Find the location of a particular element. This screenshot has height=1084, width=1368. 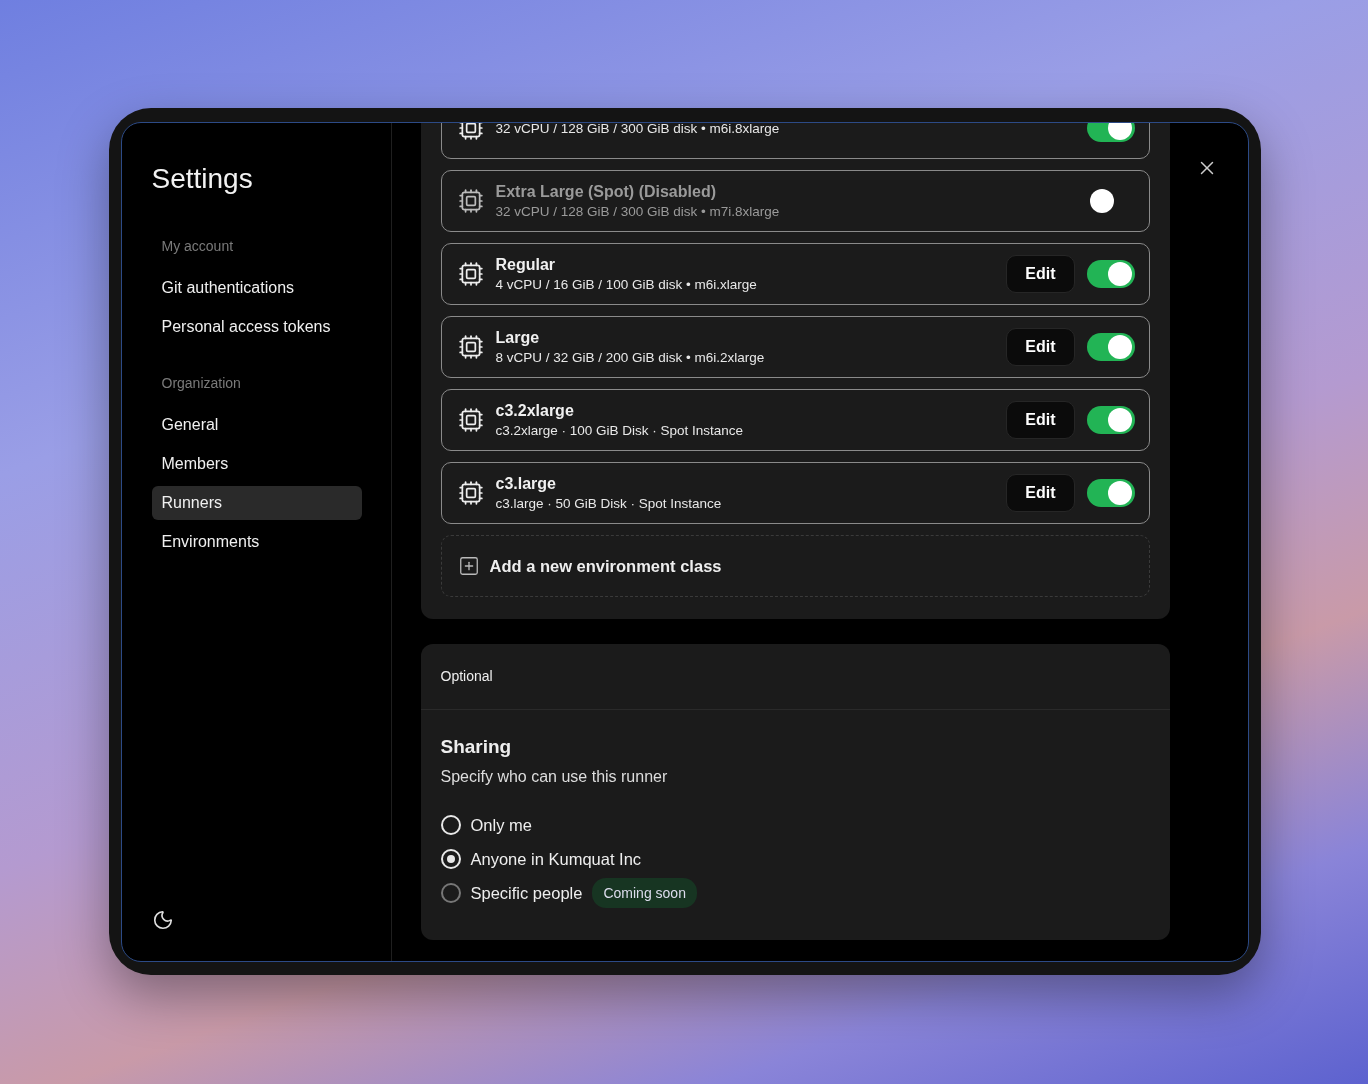

nav-item: Personal access tokens is located at coordinates (256, 327).